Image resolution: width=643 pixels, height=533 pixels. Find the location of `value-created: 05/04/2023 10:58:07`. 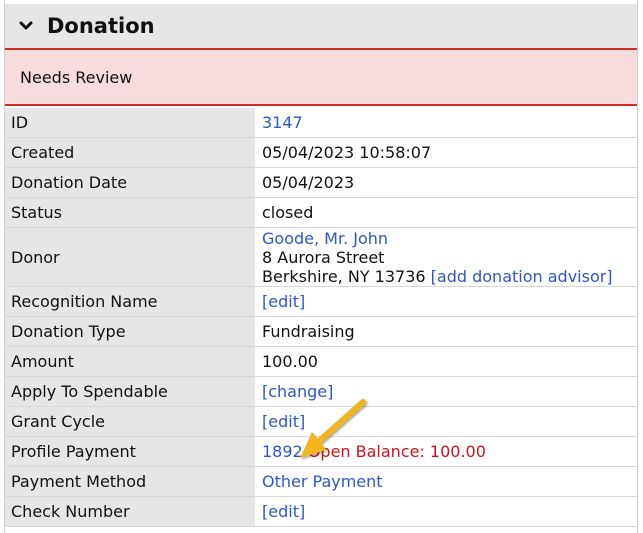

value-created: 05/04/2023 10:58:07 is located at coordinates (446, 152).